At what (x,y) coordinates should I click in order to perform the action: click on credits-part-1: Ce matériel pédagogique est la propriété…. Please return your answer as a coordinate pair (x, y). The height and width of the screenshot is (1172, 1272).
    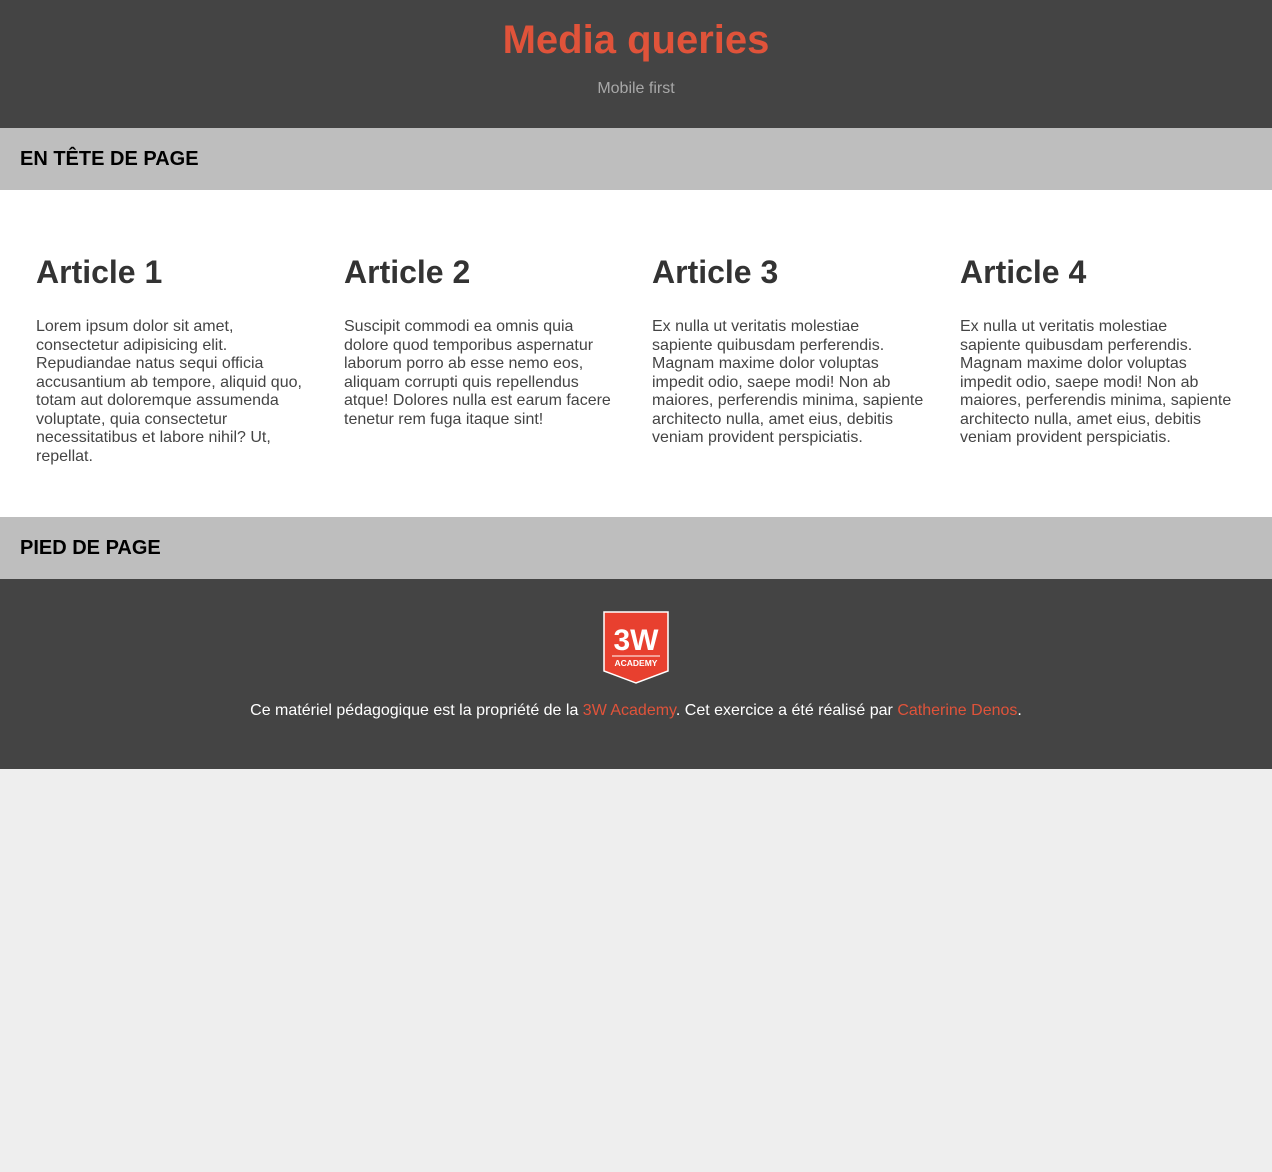
    Looking at the image, I should click on (416, 710).